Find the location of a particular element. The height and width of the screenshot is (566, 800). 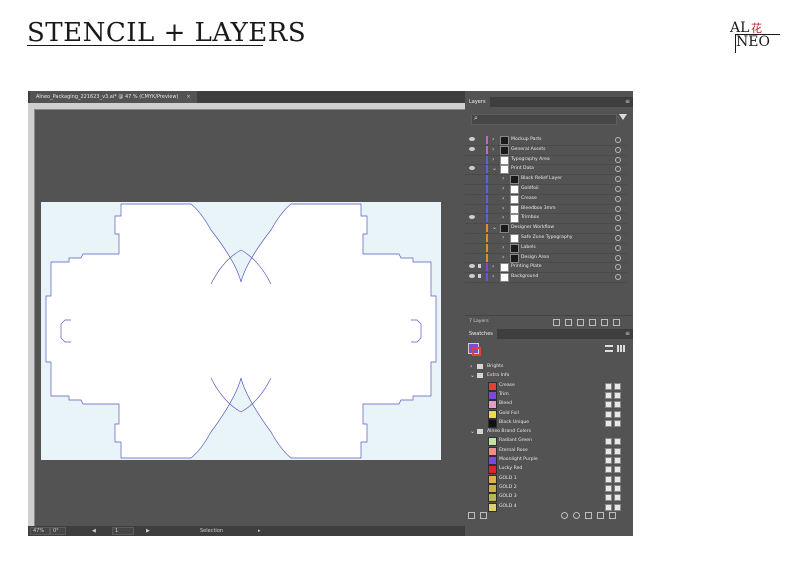

swatch-libraries-icon is located at coordinates (471, 515).